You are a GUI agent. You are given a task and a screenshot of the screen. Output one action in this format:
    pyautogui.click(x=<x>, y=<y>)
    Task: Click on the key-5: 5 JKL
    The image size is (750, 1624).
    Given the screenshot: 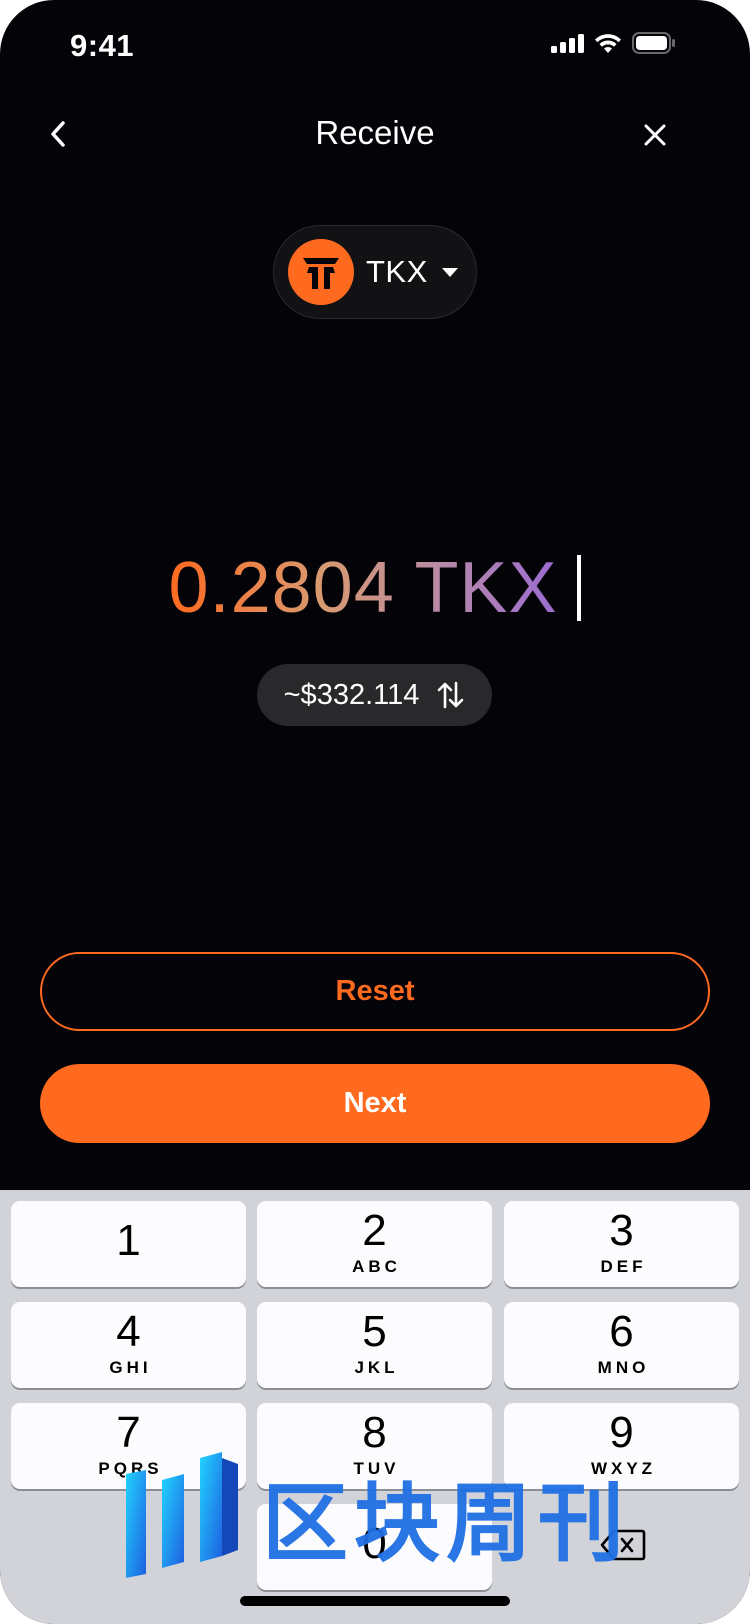 What is the action you would take?
    pyautogui.click(x=374, y=1345)
    